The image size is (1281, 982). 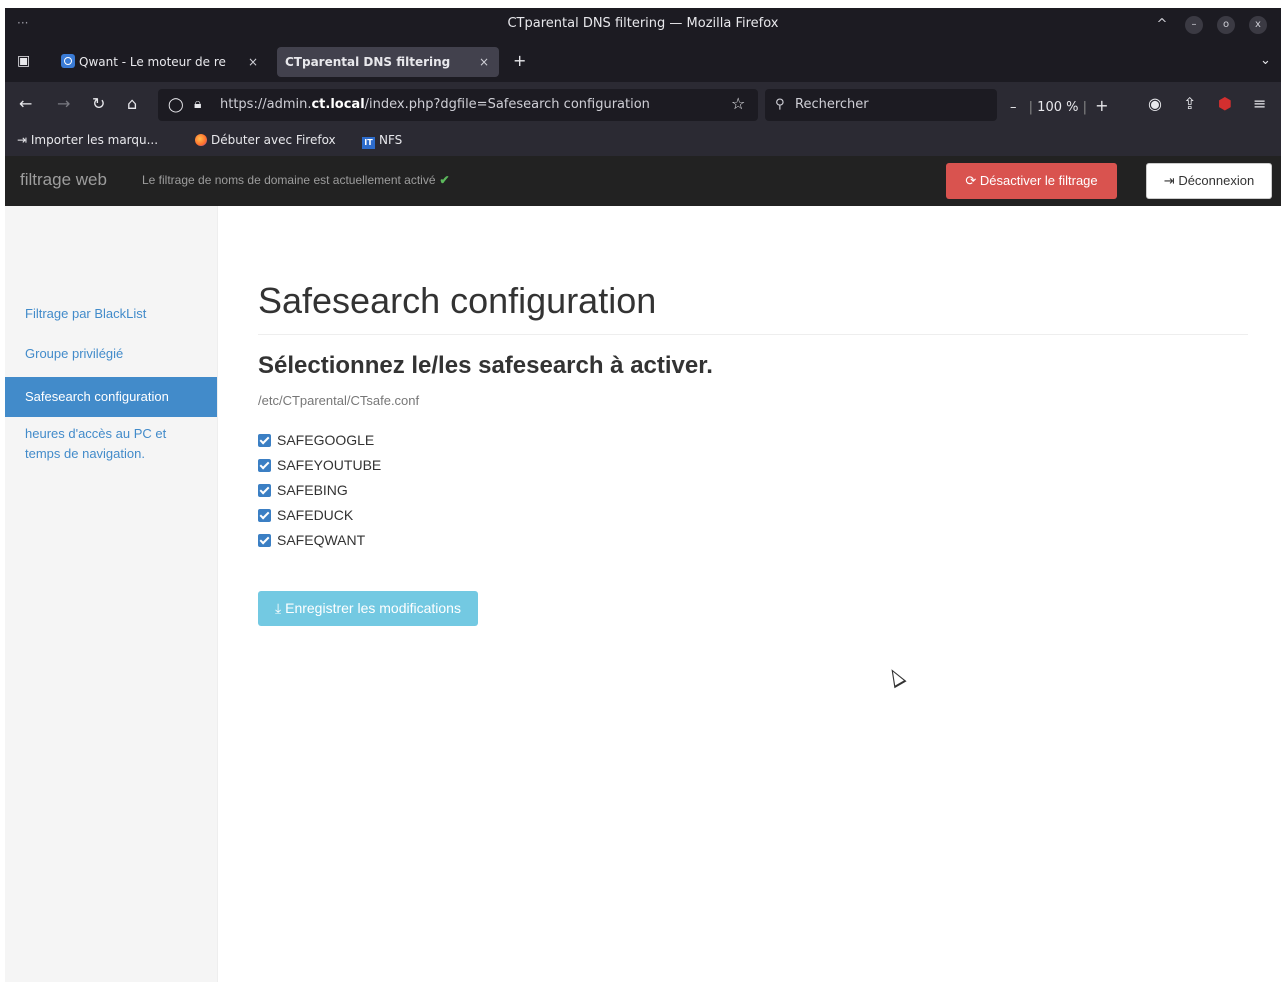 I want to click on tab-ctparental: CTparental DNS filtering ×, so click(x=388, y=62).